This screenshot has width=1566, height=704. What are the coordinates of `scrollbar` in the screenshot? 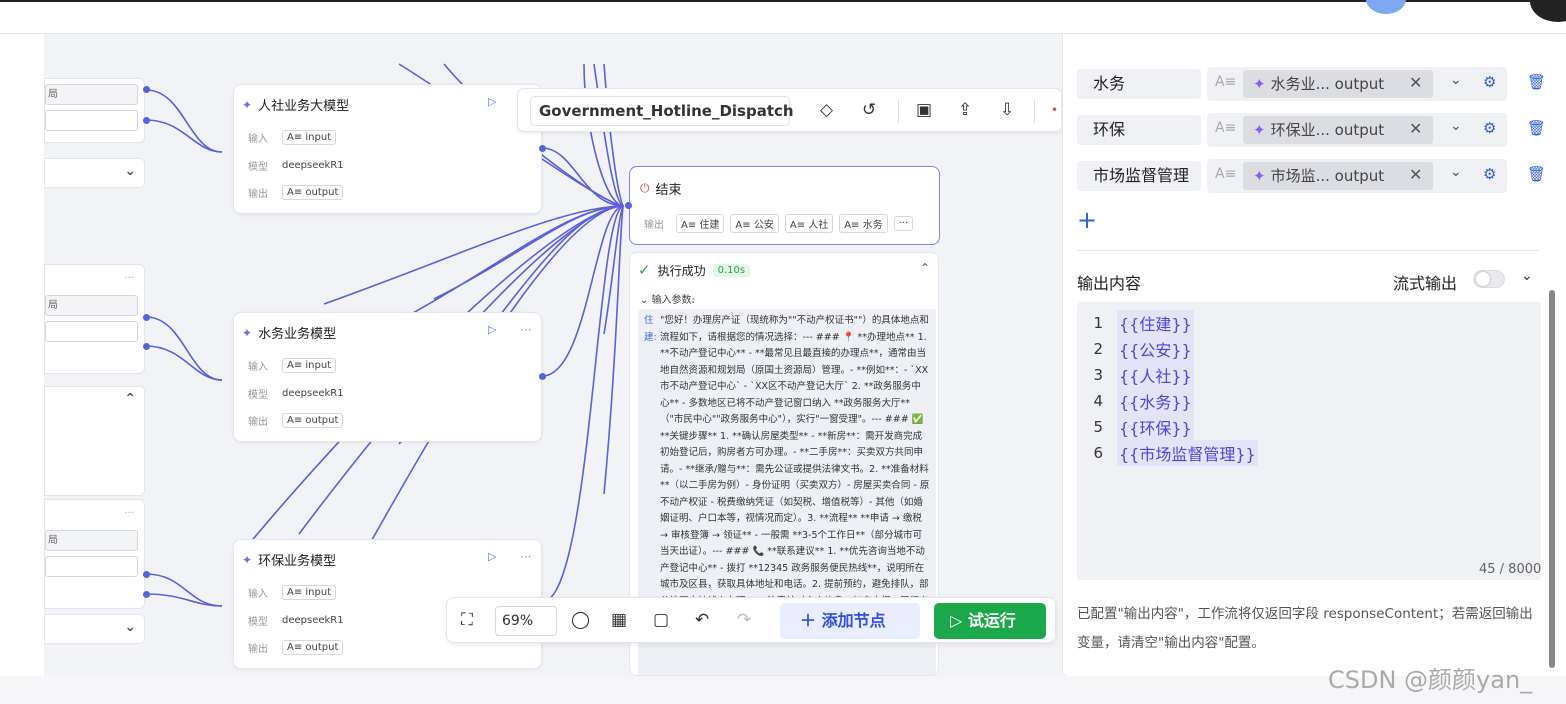 It's located at (1552, 479).